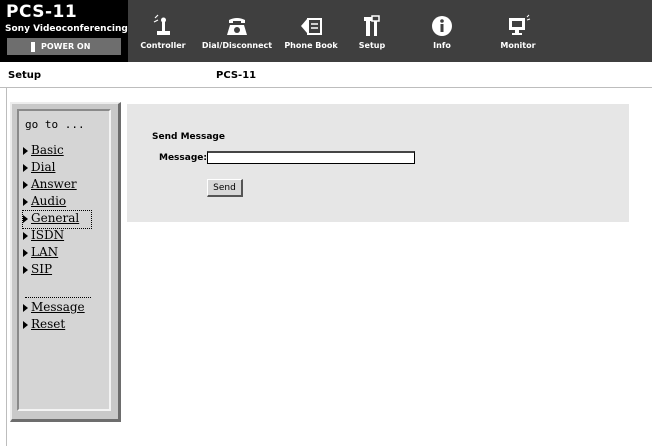 This screenshot has width=652, height=446. I want to click on power-indicator: POWER ON, so click(64, 46).